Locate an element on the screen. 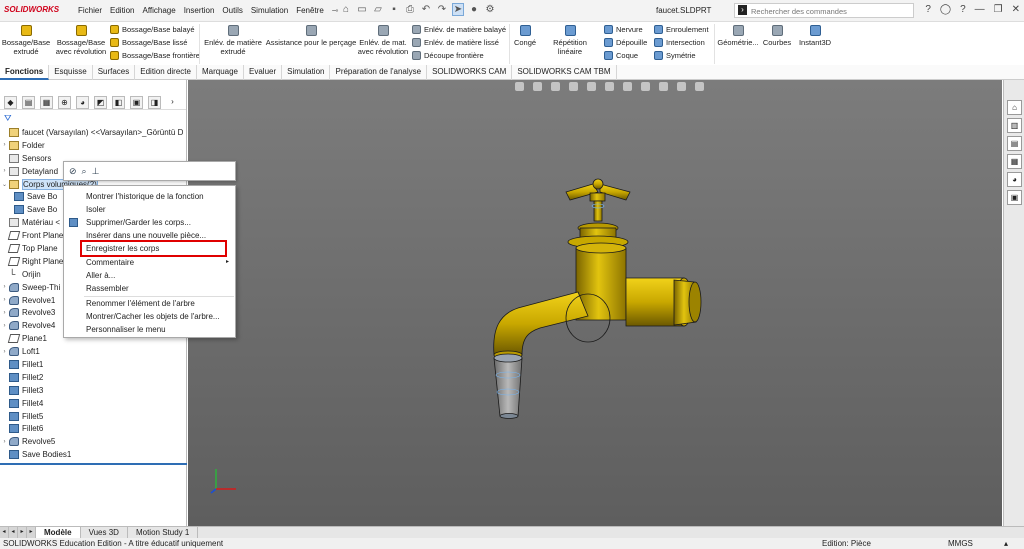  nervure-button: Nervure is located at coordinates (623, 29).